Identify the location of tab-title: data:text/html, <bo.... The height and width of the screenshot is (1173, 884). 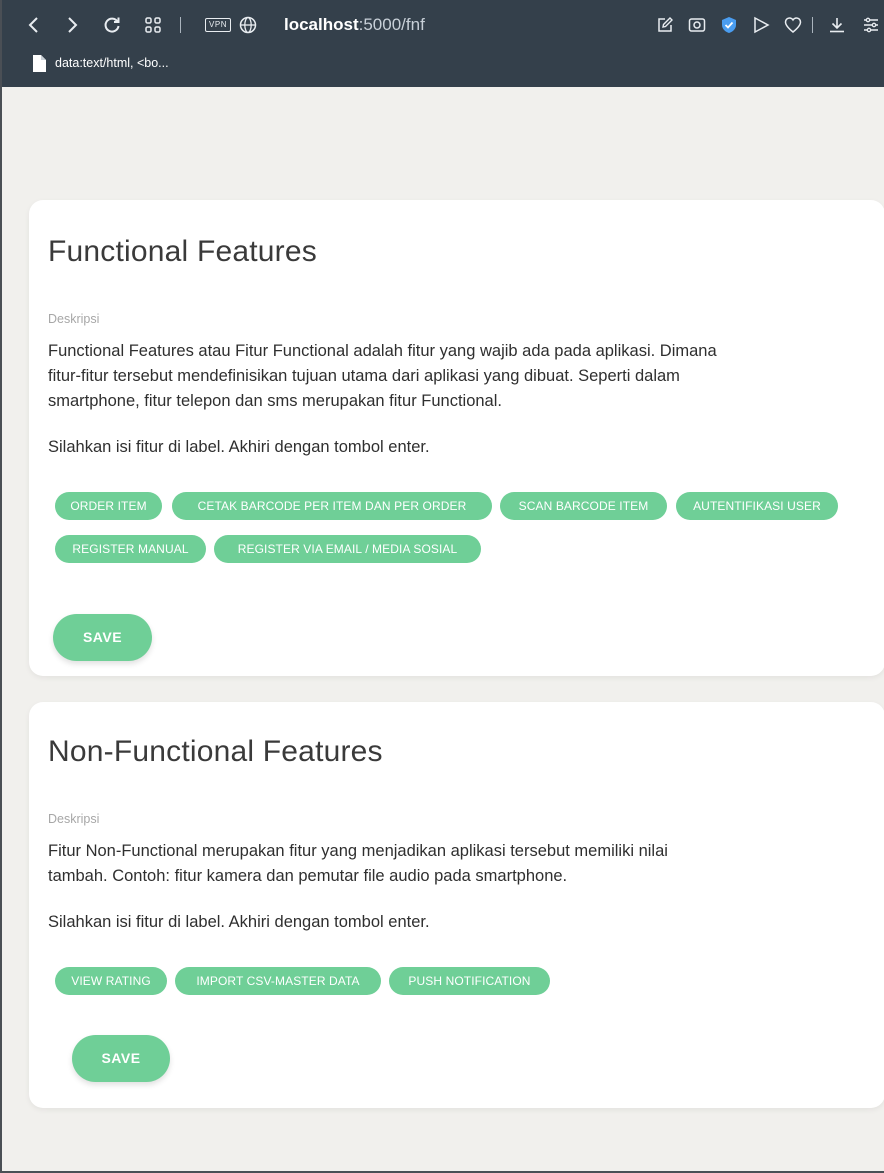
(112, 63).